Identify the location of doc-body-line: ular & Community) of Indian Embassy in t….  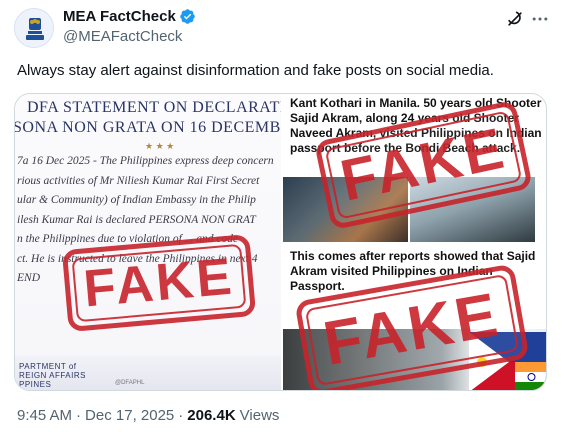
(136, 200).